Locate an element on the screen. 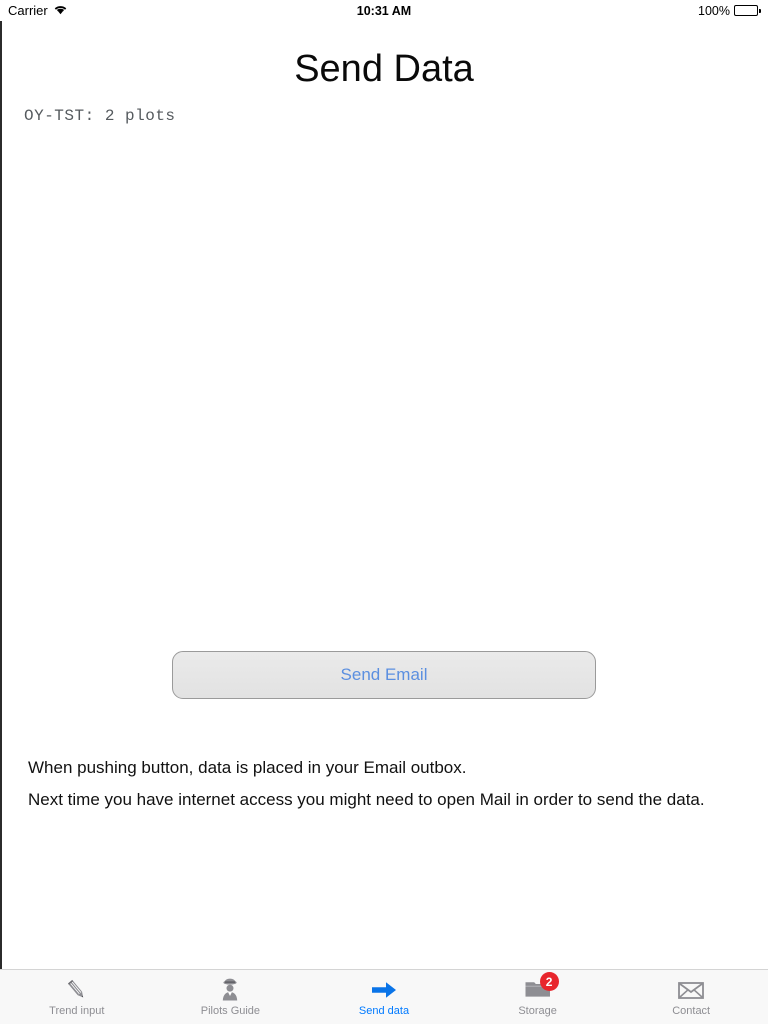 The width and height of the screenshot is (768, 1024). send-email-button: Send Email is located at coordinates (384, 675).